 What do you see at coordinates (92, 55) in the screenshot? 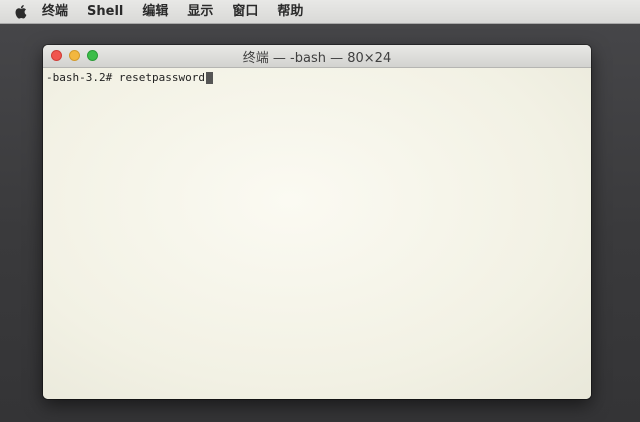
I see `zoom-button` at bounding box center [92, 55].